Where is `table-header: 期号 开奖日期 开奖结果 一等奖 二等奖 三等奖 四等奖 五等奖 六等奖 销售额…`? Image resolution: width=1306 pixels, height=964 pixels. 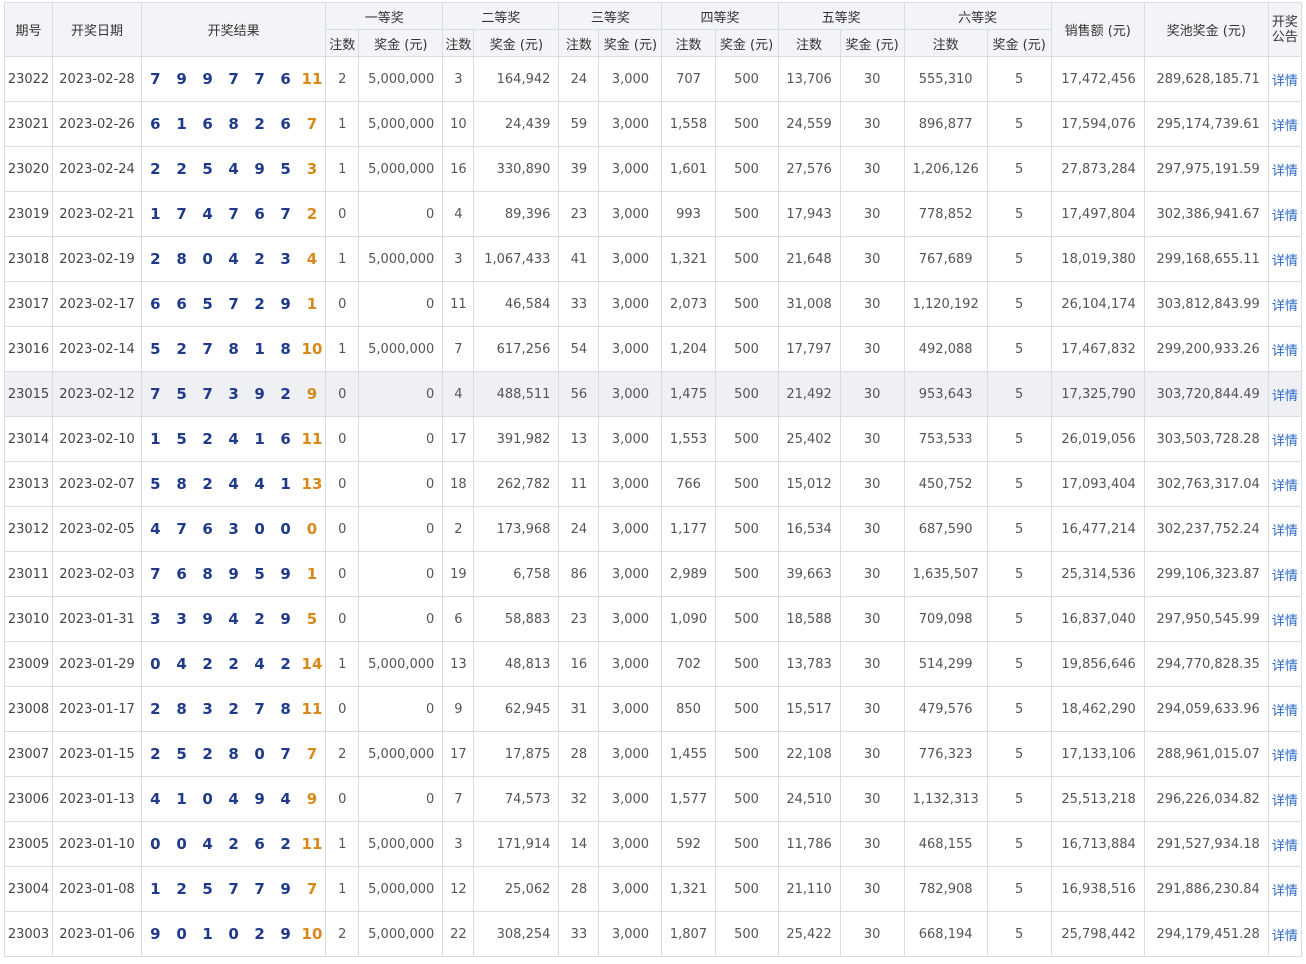
table-header: 期号 开奖日期 开奖结果 一等奖 二等奖 三等奖 四等奖 五等奖 六等奖 销售额… is located at coordinates (653, 29).